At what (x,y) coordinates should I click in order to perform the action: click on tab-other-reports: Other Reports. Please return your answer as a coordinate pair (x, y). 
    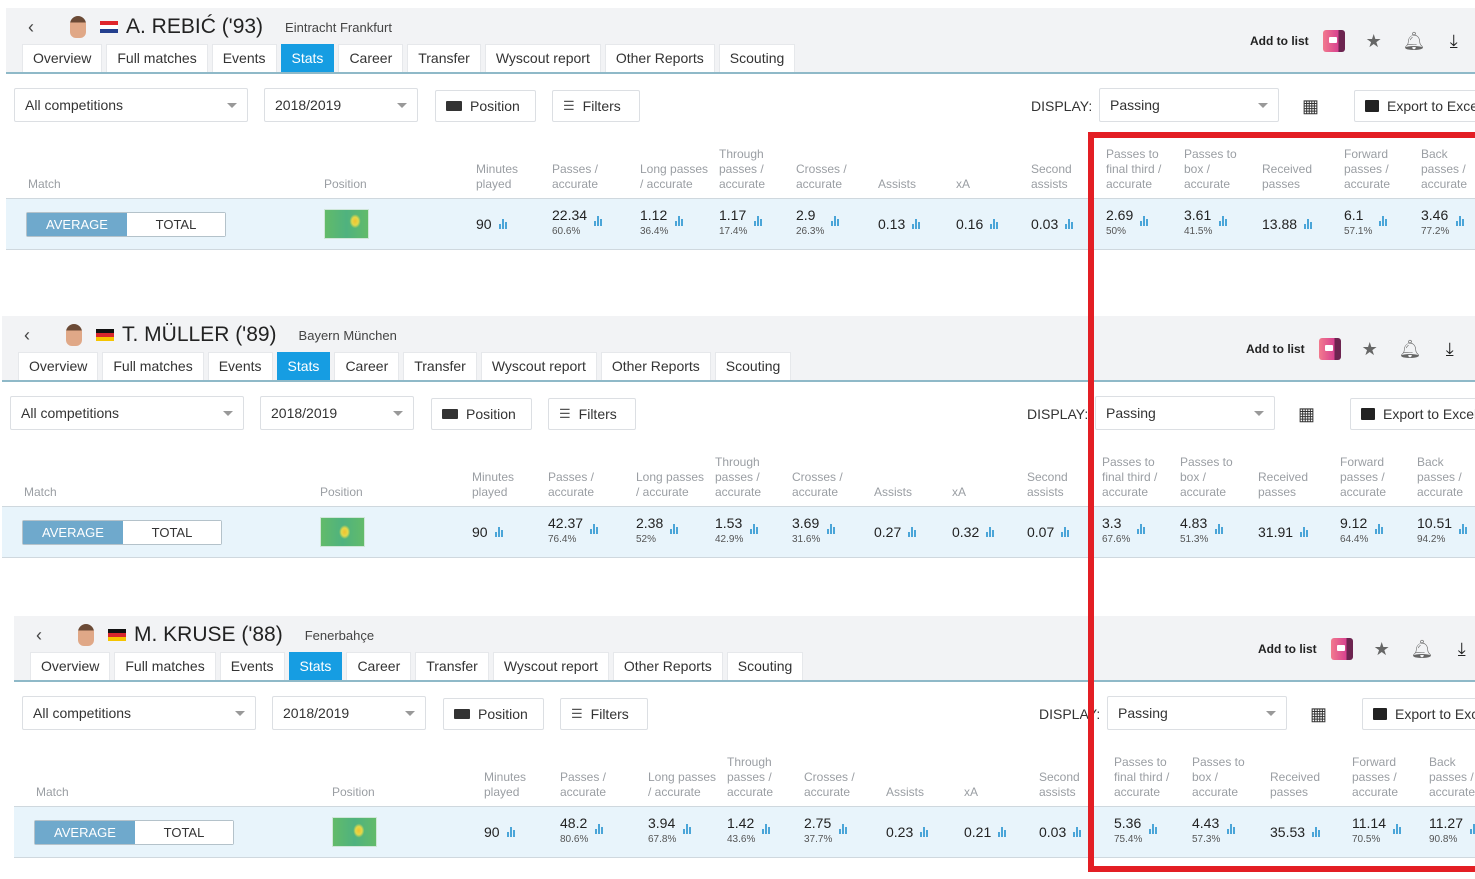
    Looking at the image, I should click on (659, 58).